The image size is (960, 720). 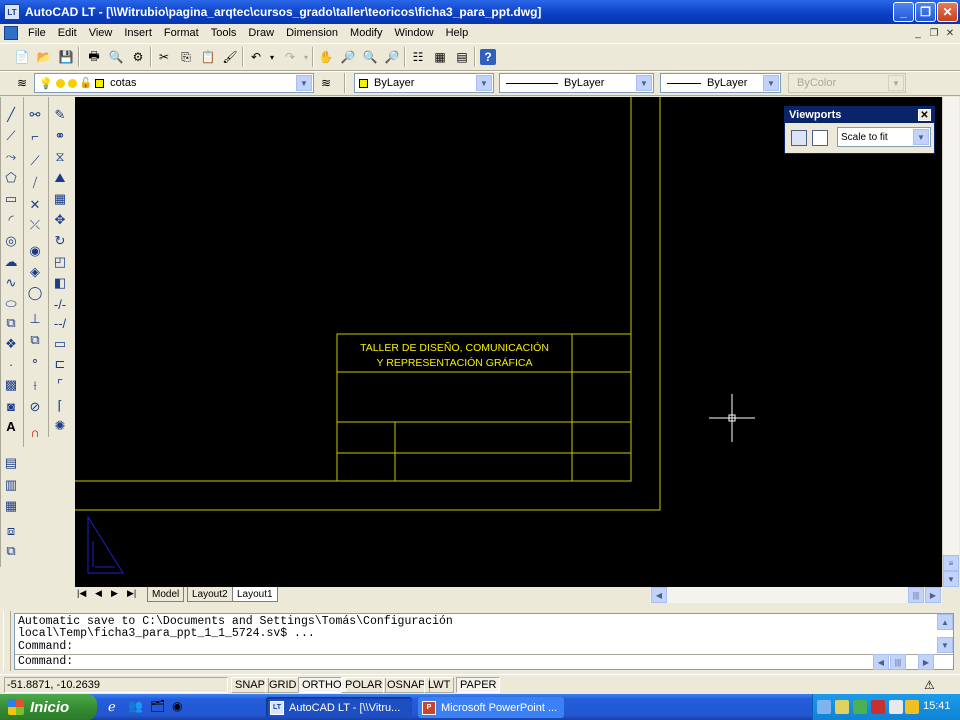 What do you see at coordinates (413, 33) in the screenshot?
I see `menu-window: Window` at bounding box center [413, 33].